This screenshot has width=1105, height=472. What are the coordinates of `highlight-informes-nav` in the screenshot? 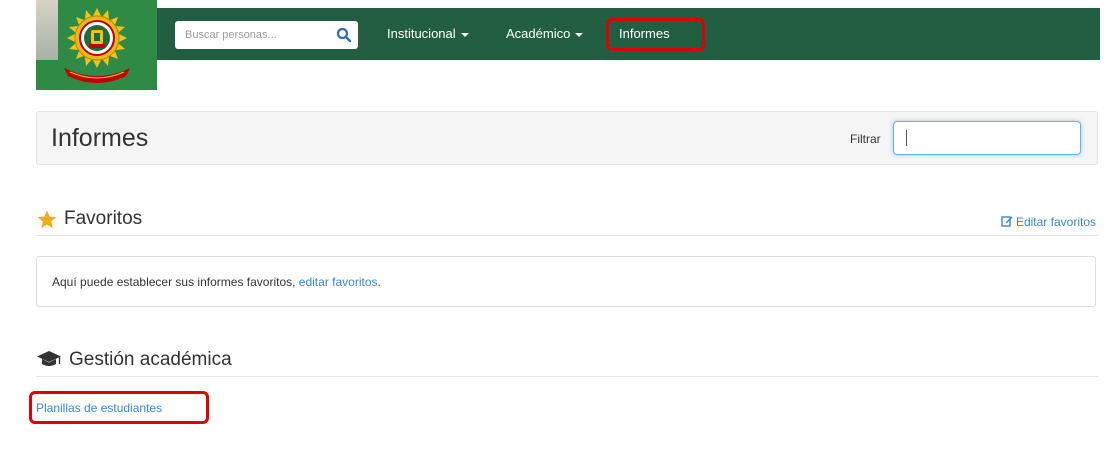 It's located at (655, 34).